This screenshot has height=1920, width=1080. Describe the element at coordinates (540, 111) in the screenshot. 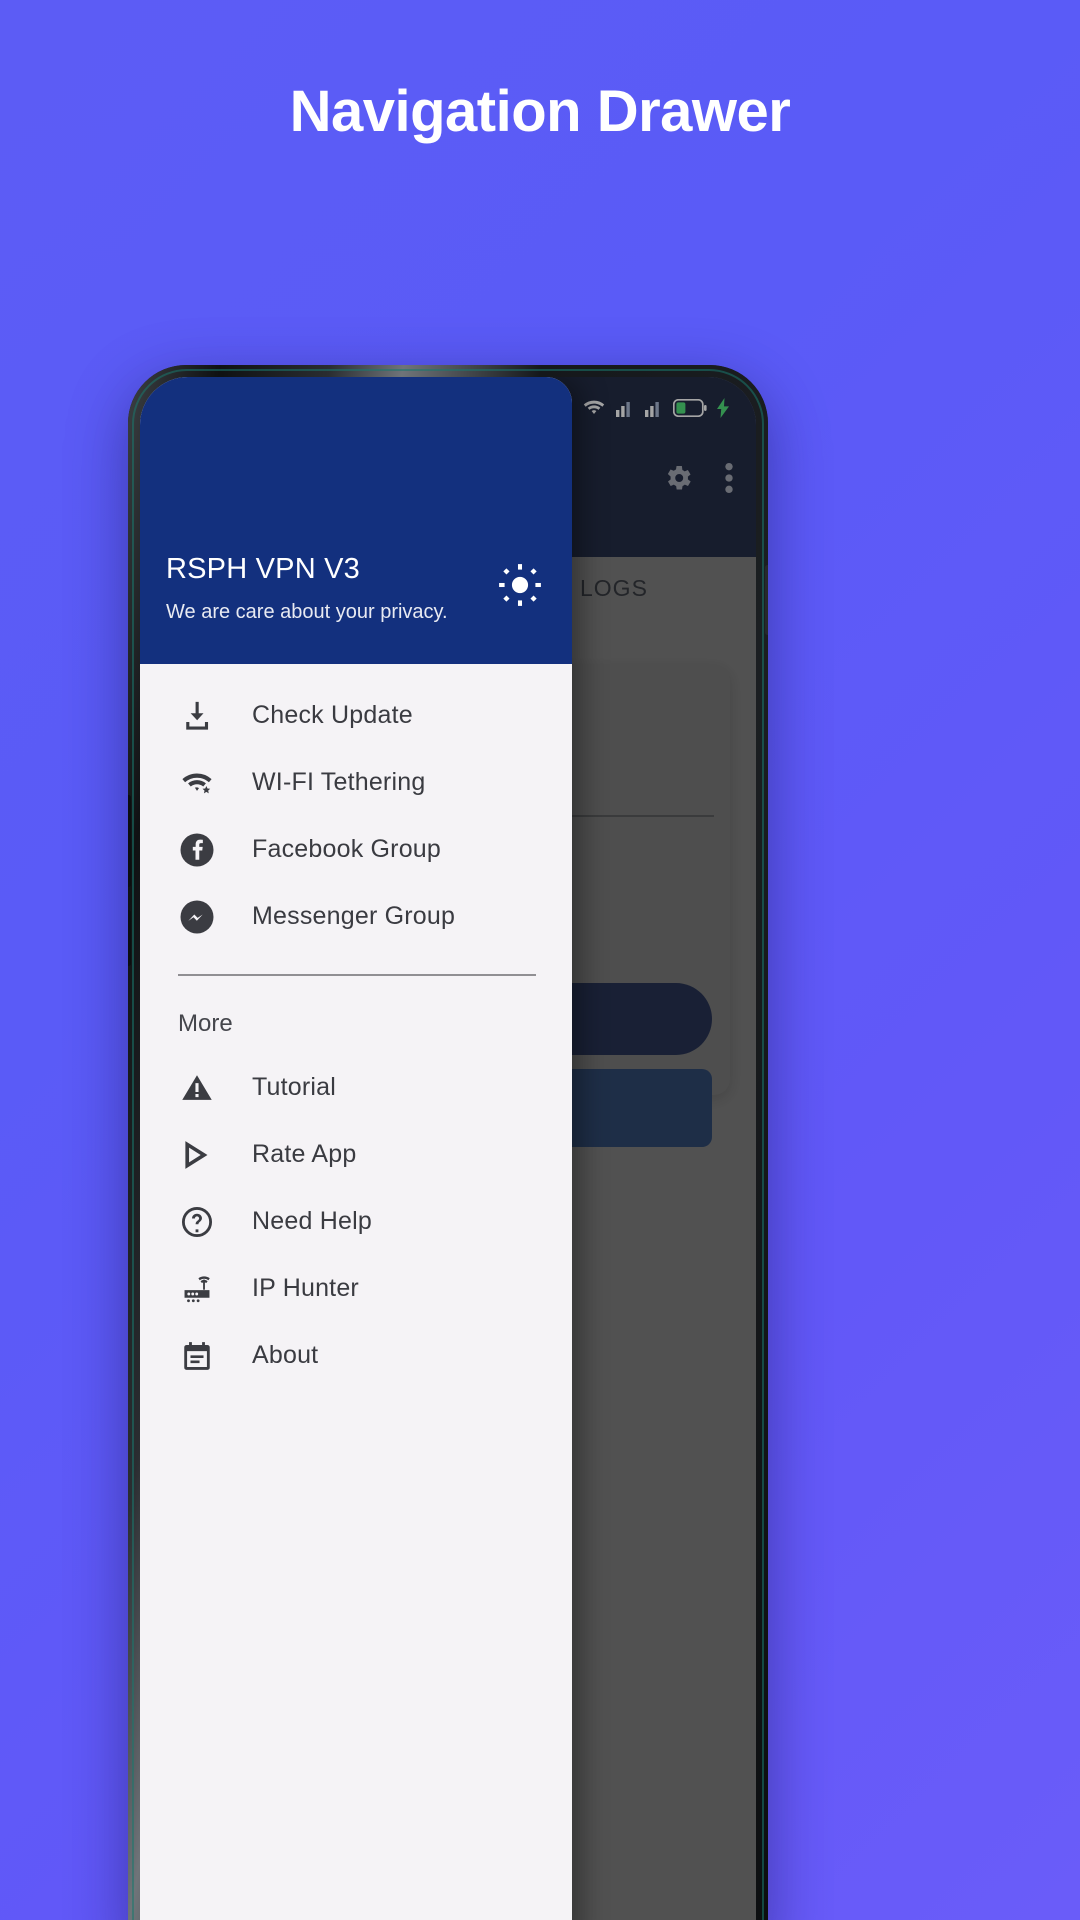

I see `page-title: Navigation Drawer` at that location.